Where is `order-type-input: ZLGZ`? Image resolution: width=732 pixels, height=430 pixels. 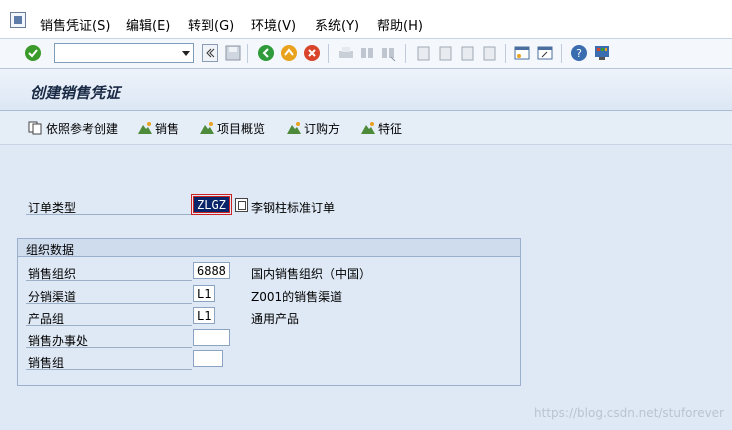
order-type-input: ZLGZ is located at coordinates (211, 204).